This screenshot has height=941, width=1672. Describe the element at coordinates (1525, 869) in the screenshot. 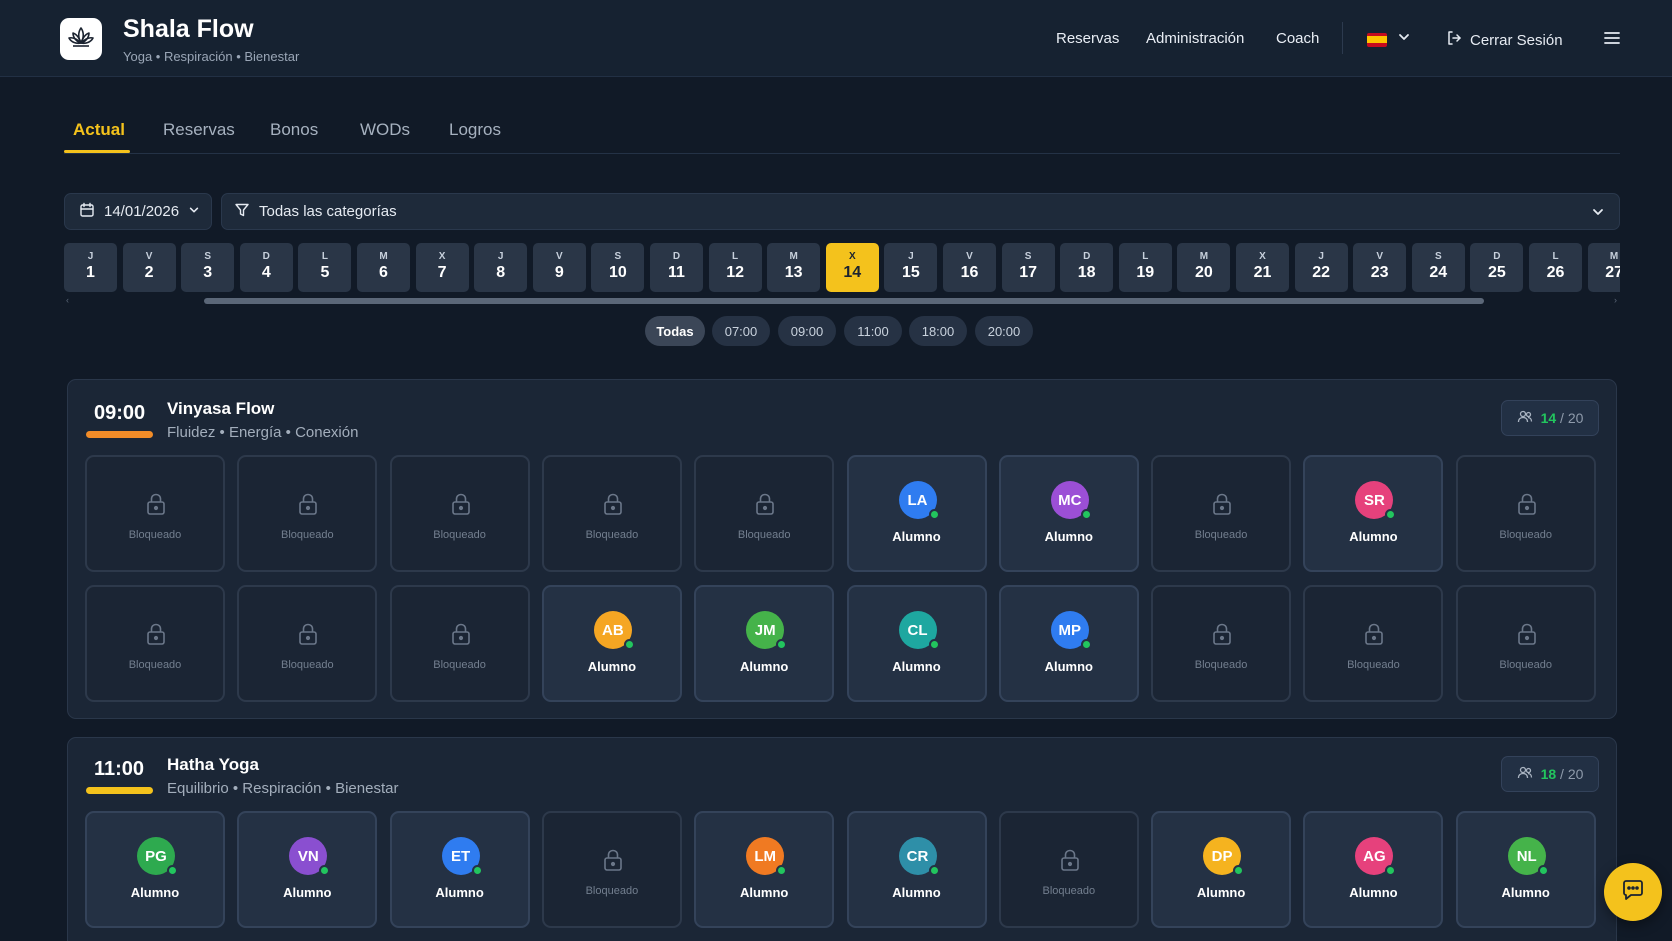

I see `slot-booked: NL Alumno` at that location.